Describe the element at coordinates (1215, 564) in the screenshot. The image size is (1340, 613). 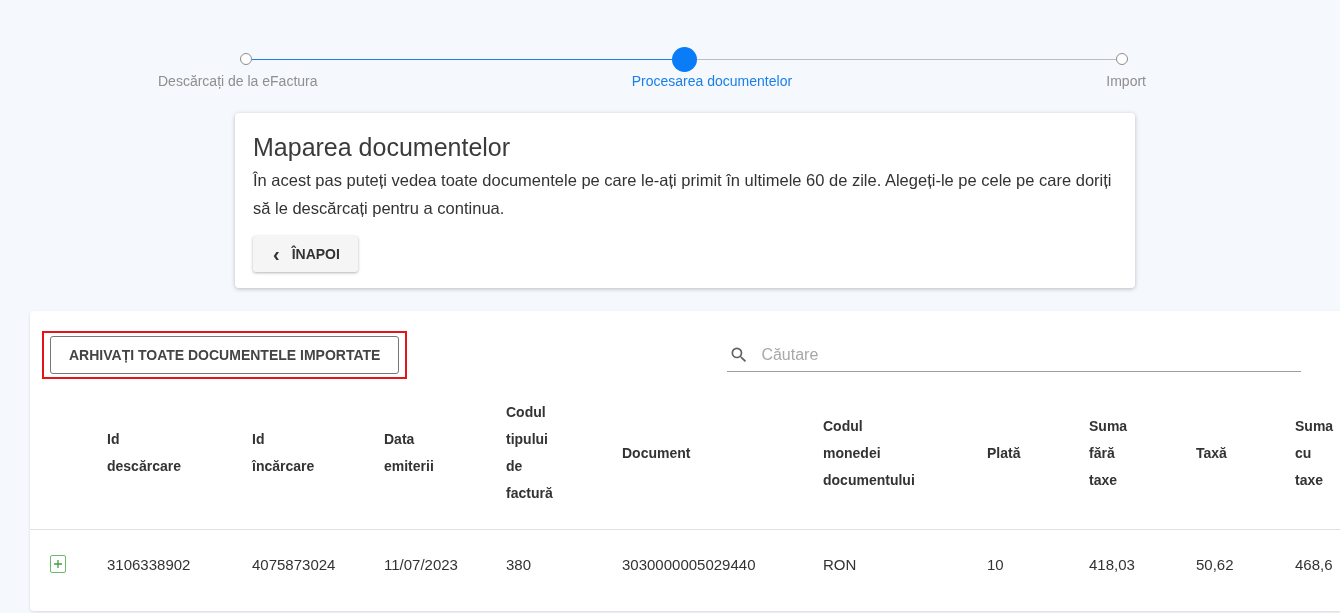
I see `table-cell: 50,62` at that location.